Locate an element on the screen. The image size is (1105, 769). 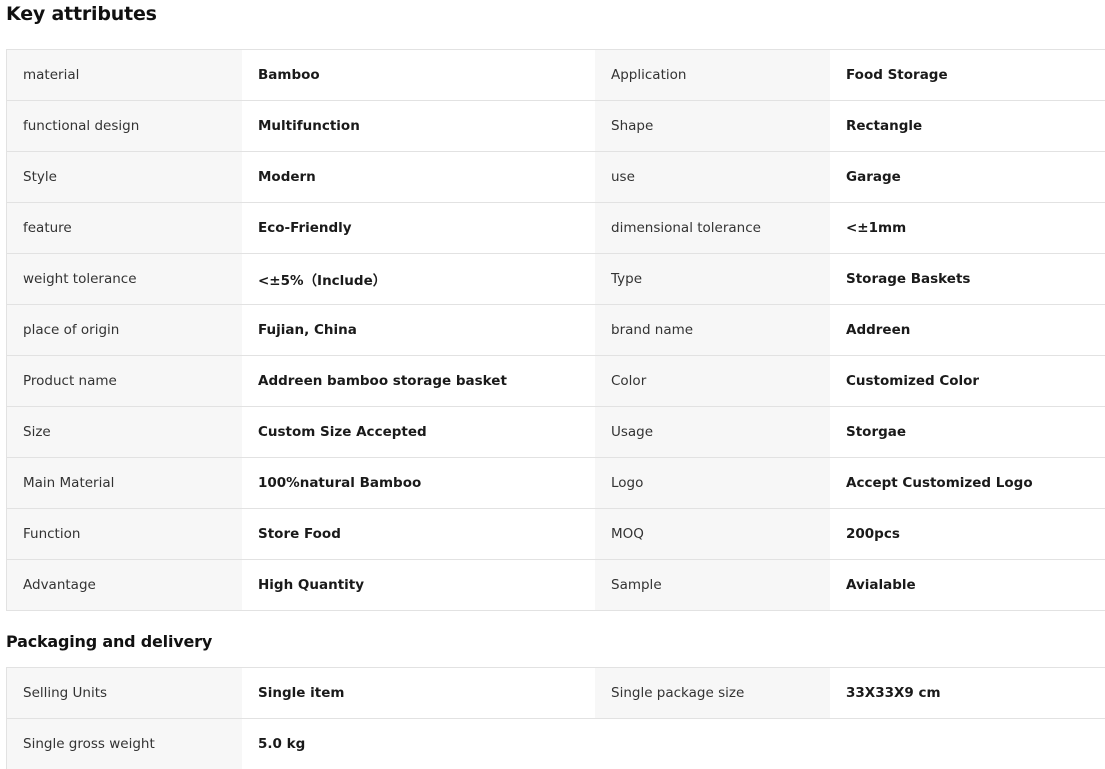
table-row: Size Custom Size Accepted Usage Storgae is located at coordinates (556, 432).